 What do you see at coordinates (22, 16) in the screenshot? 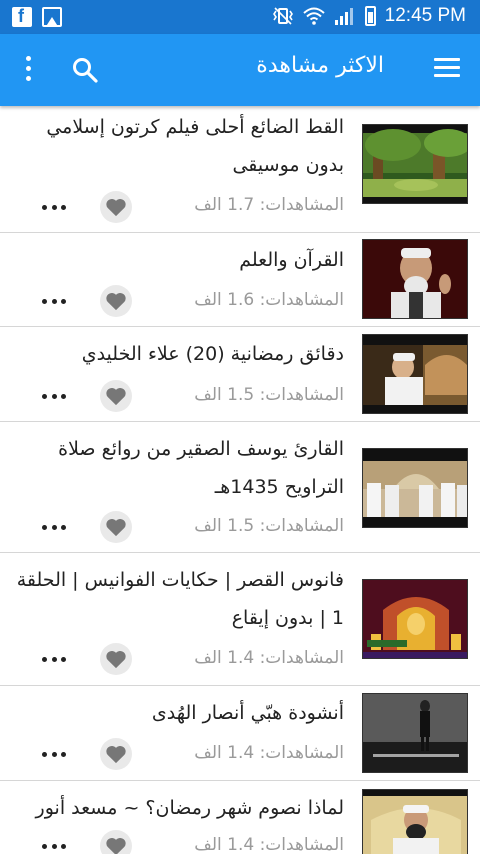
I see `facebook-icon` at bounding box center [22, 16].